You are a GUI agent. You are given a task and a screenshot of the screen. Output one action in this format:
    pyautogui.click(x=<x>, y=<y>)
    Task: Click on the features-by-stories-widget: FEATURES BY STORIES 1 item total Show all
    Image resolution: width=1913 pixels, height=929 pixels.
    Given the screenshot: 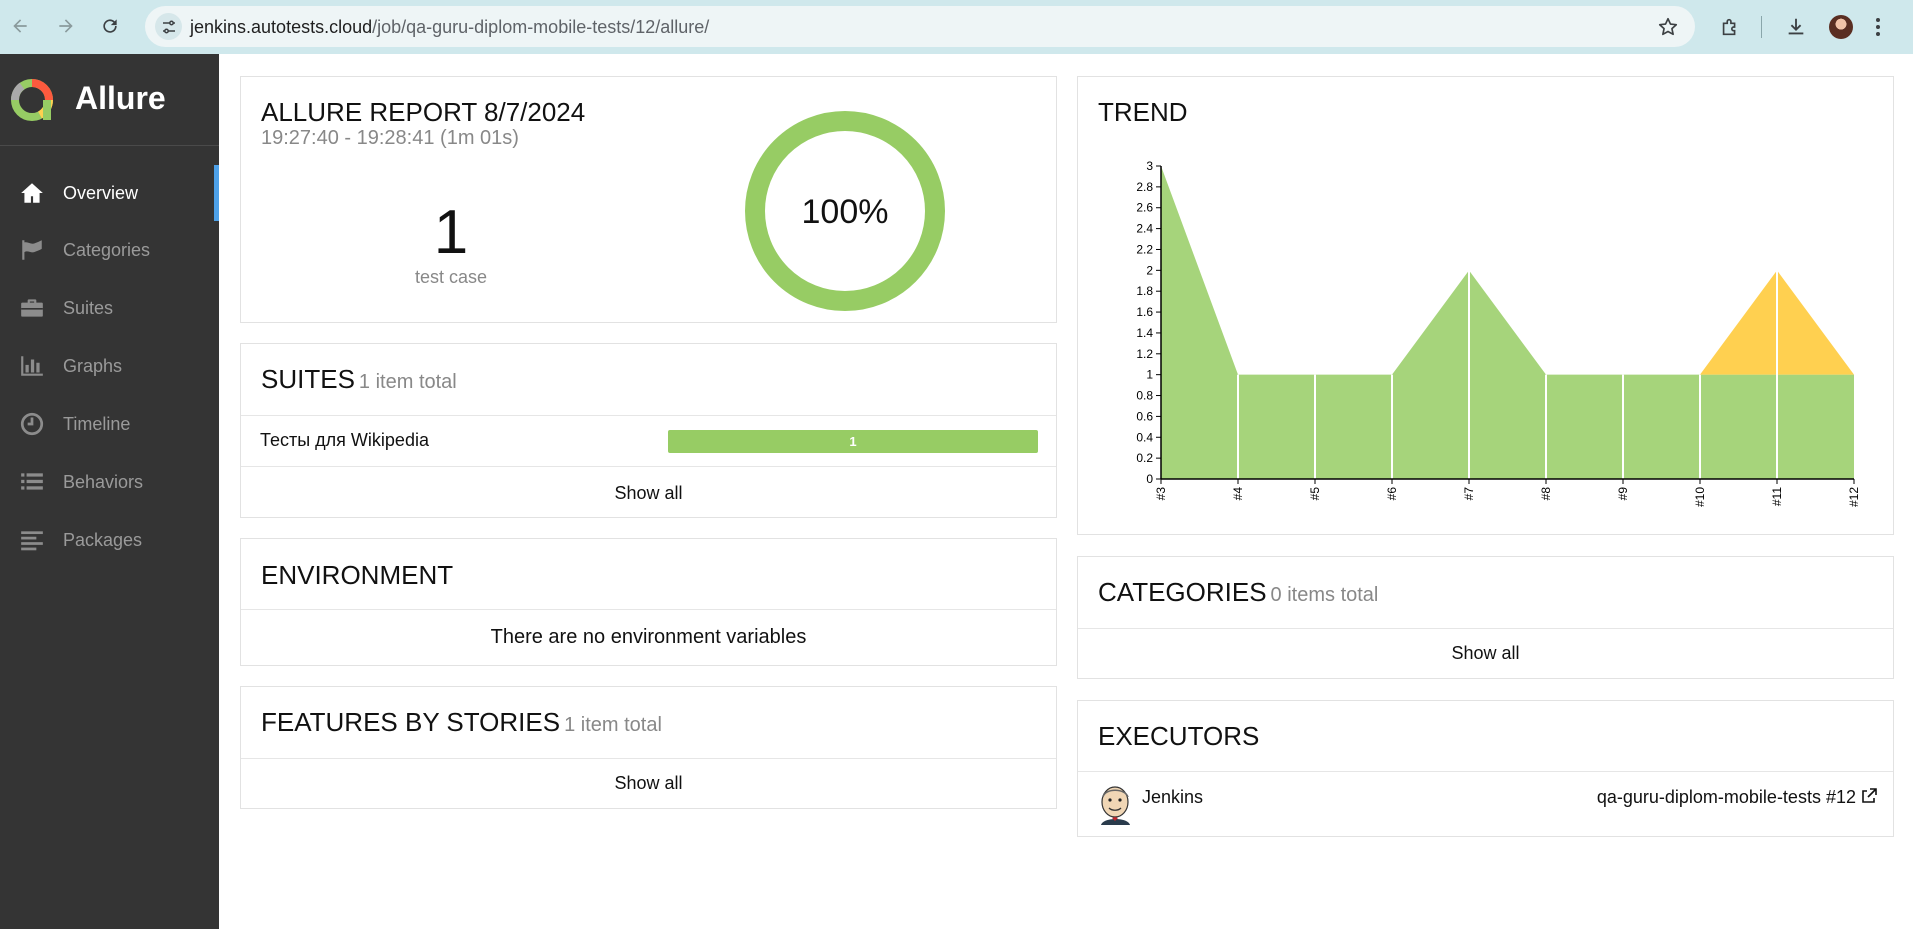 What is the action you would take?
    pyautogui.click(x=648, y=747)
    